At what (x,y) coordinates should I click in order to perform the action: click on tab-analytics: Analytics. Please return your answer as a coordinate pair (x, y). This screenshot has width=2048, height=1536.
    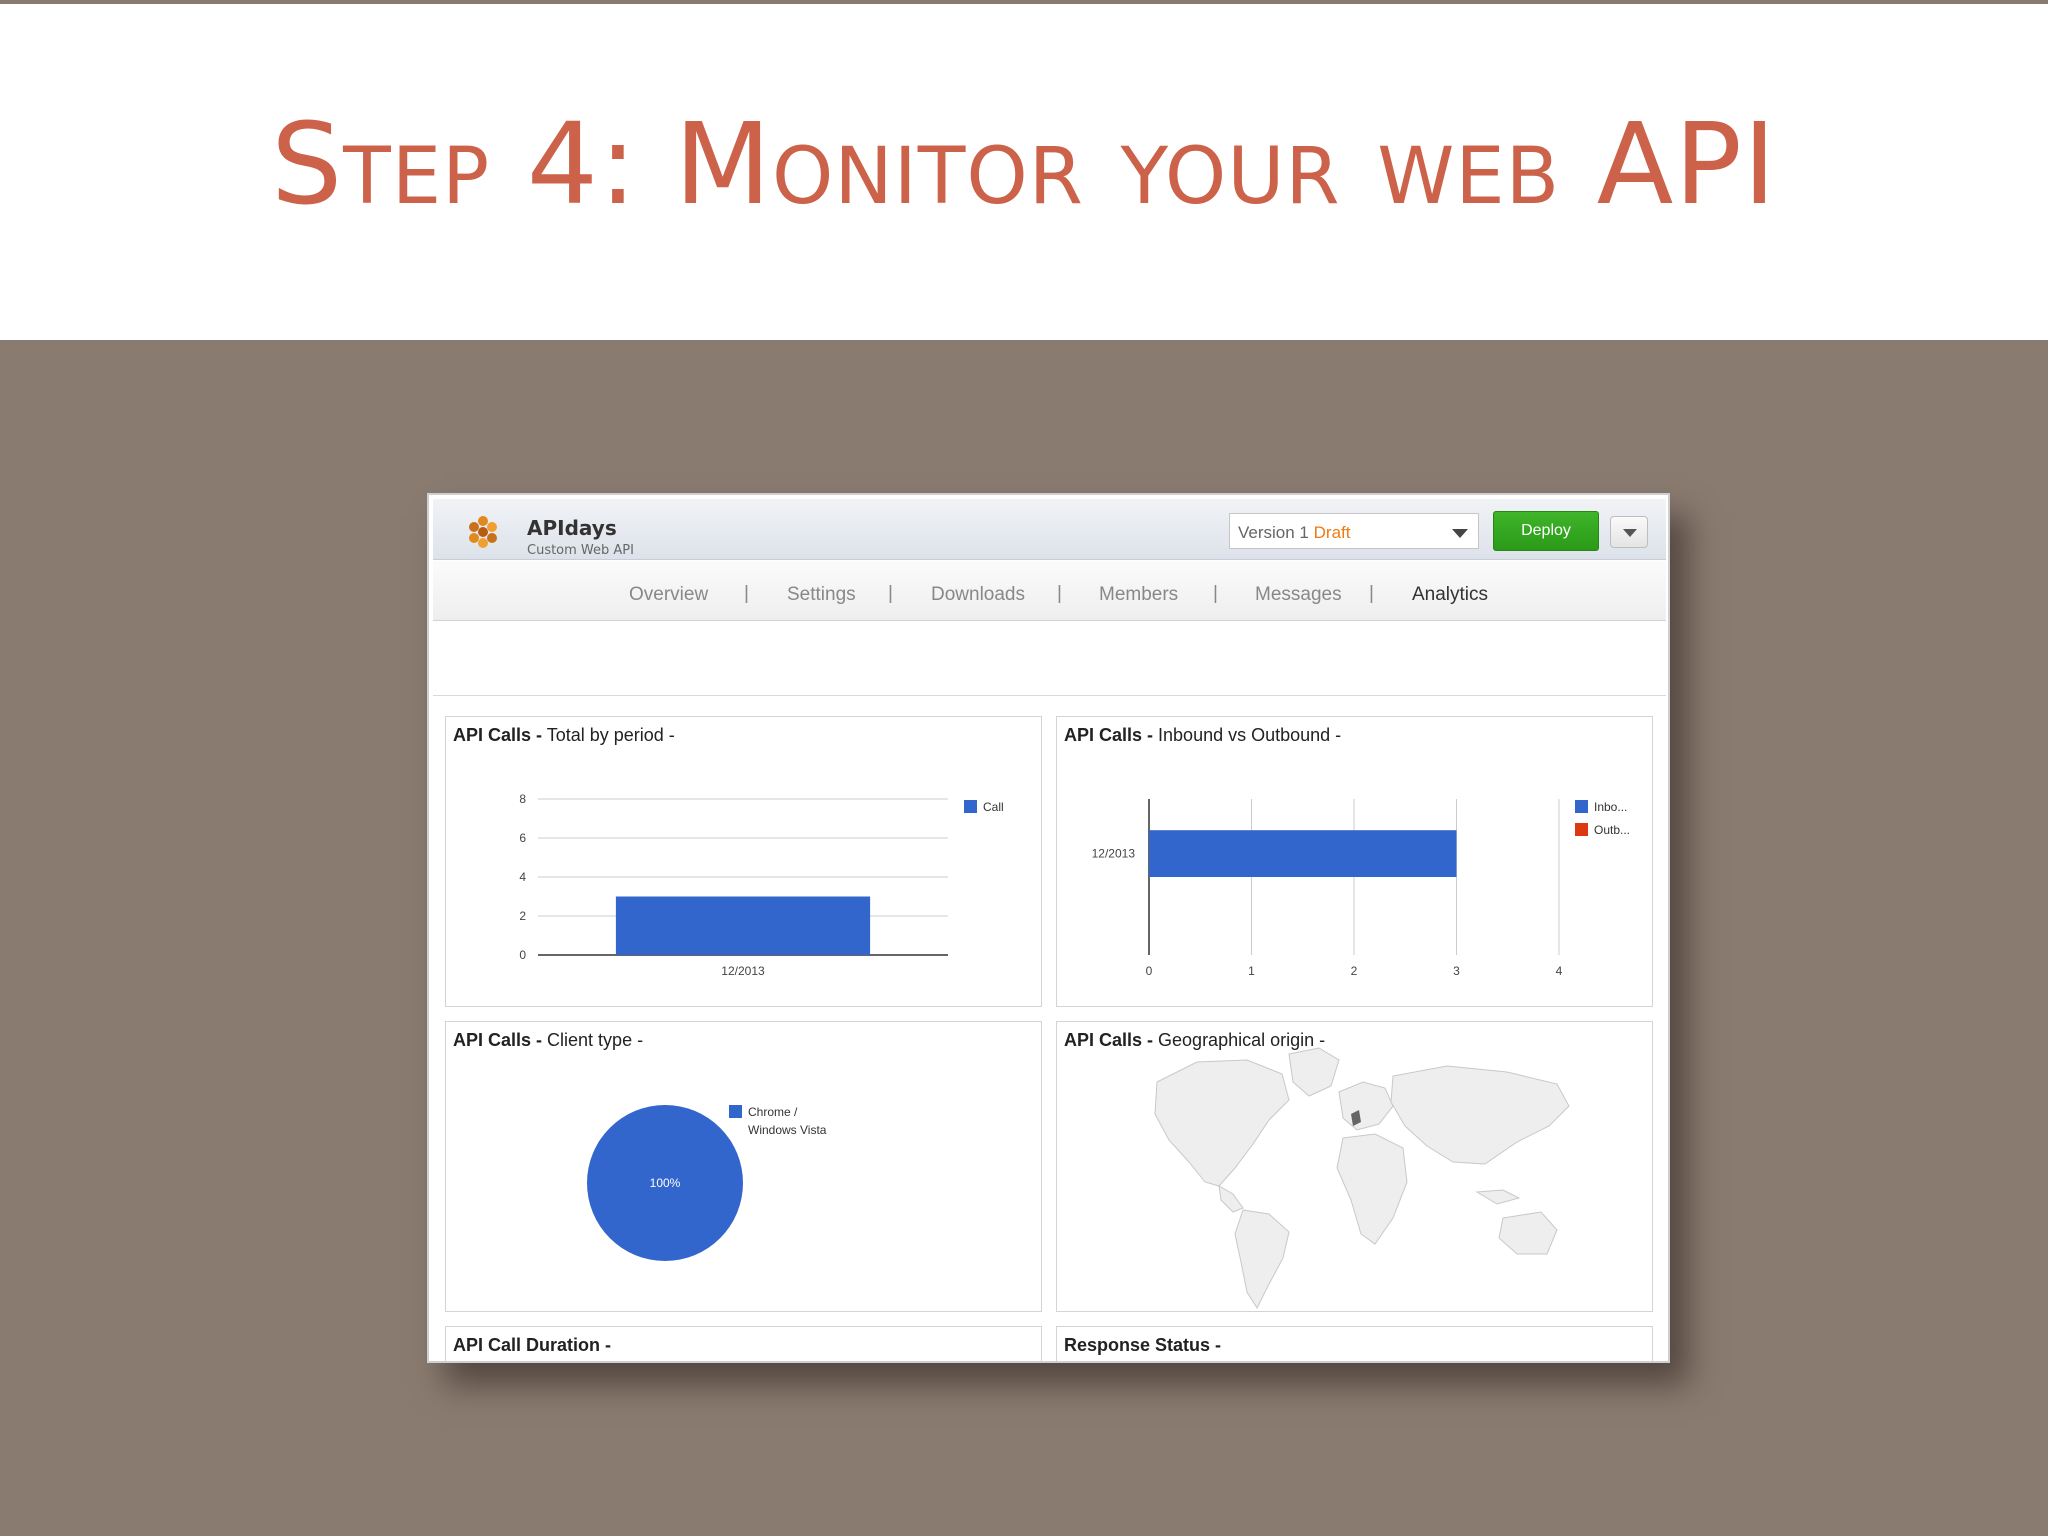
    Looking at the image, I should click on (1450, 595).